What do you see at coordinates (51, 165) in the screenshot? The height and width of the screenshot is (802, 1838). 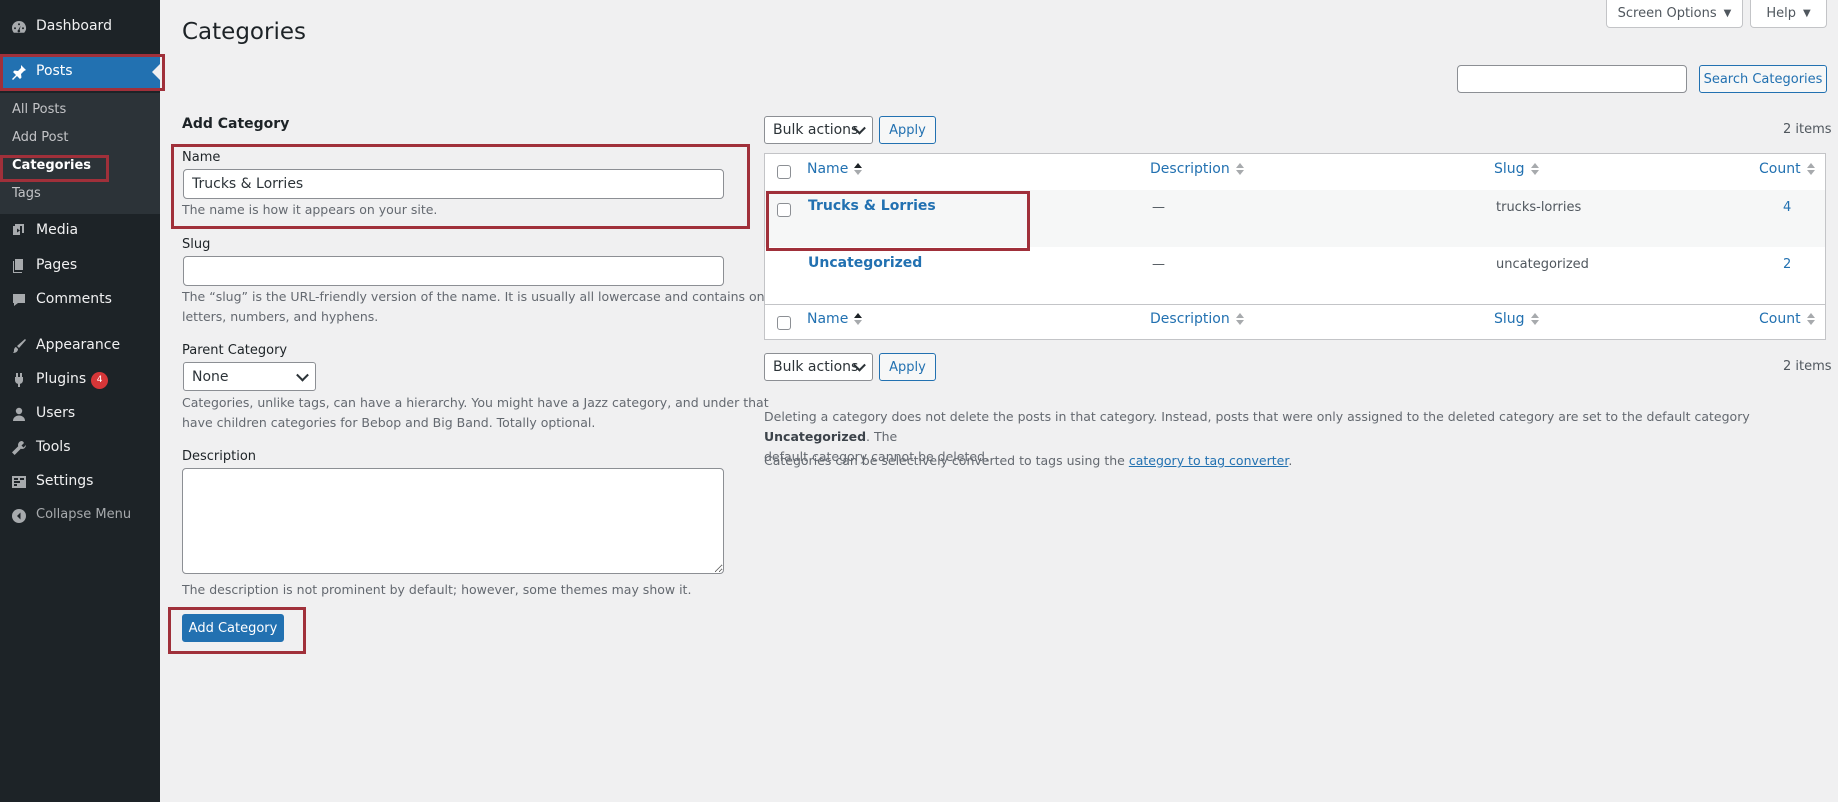 I see `submenu-item-categories: Categories` at bounding box center [51, 165].